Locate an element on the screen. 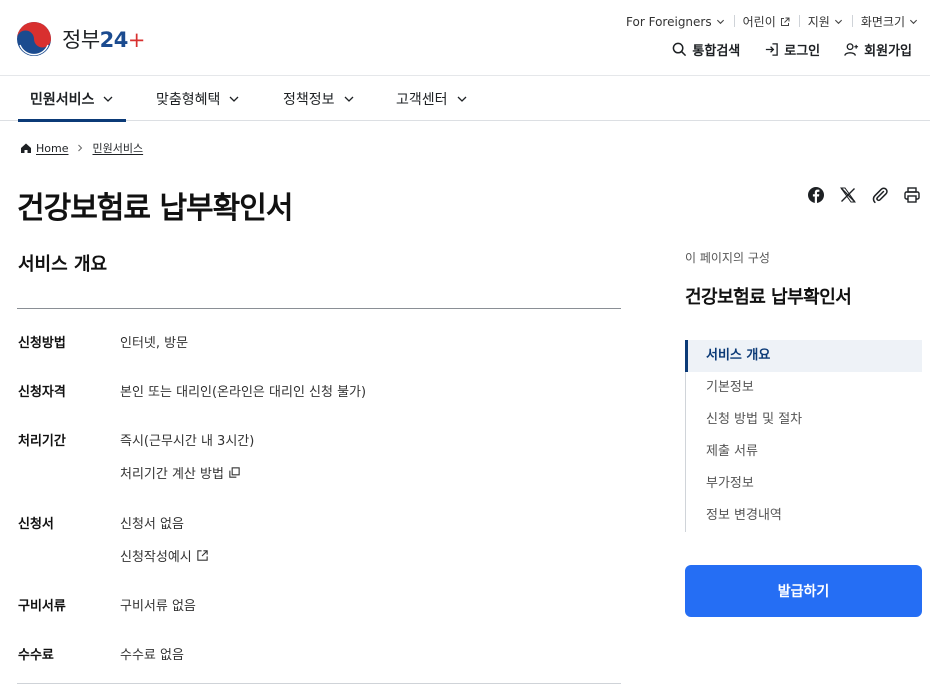 This screenshot has width=930, height=689. row-label: 신청자격 is located at coordinates (42, 392).